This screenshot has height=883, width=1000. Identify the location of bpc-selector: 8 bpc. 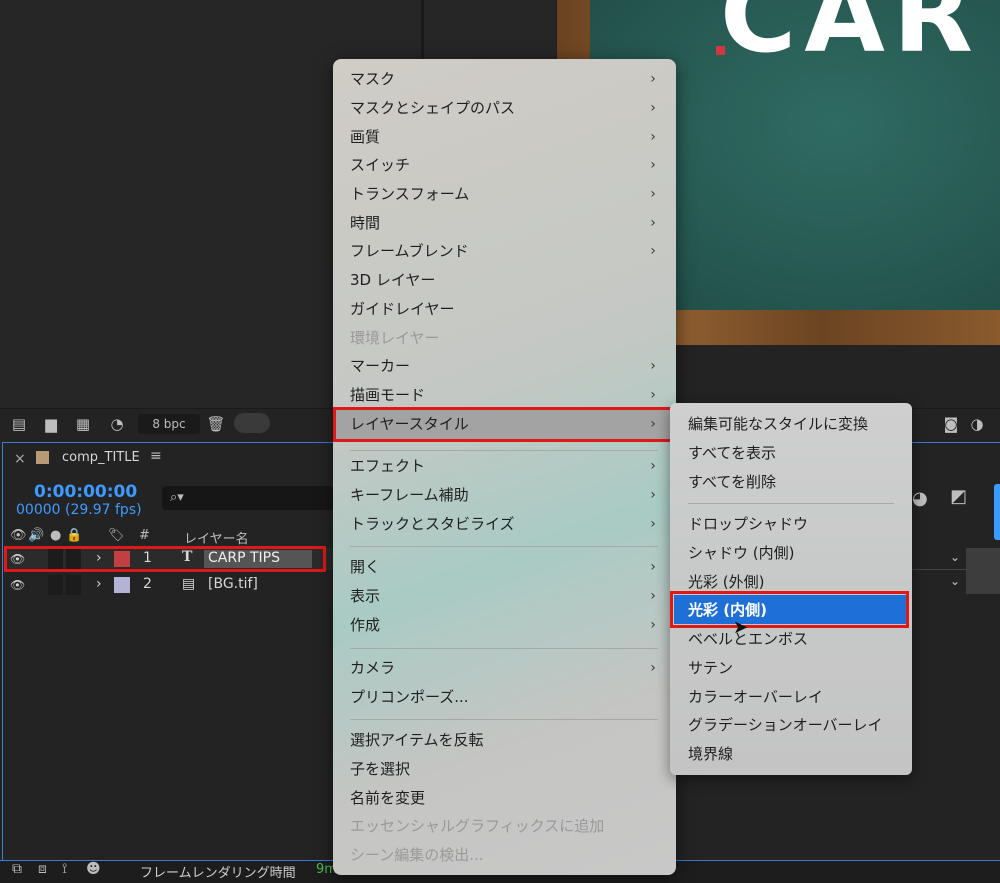
(169, 424).